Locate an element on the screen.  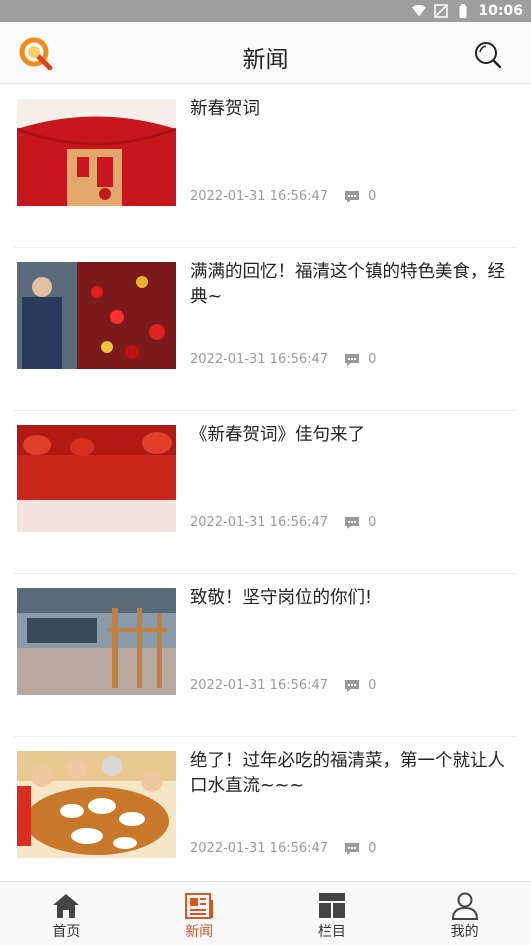
page-title: 新闻 is located at coordinates (265, 60).